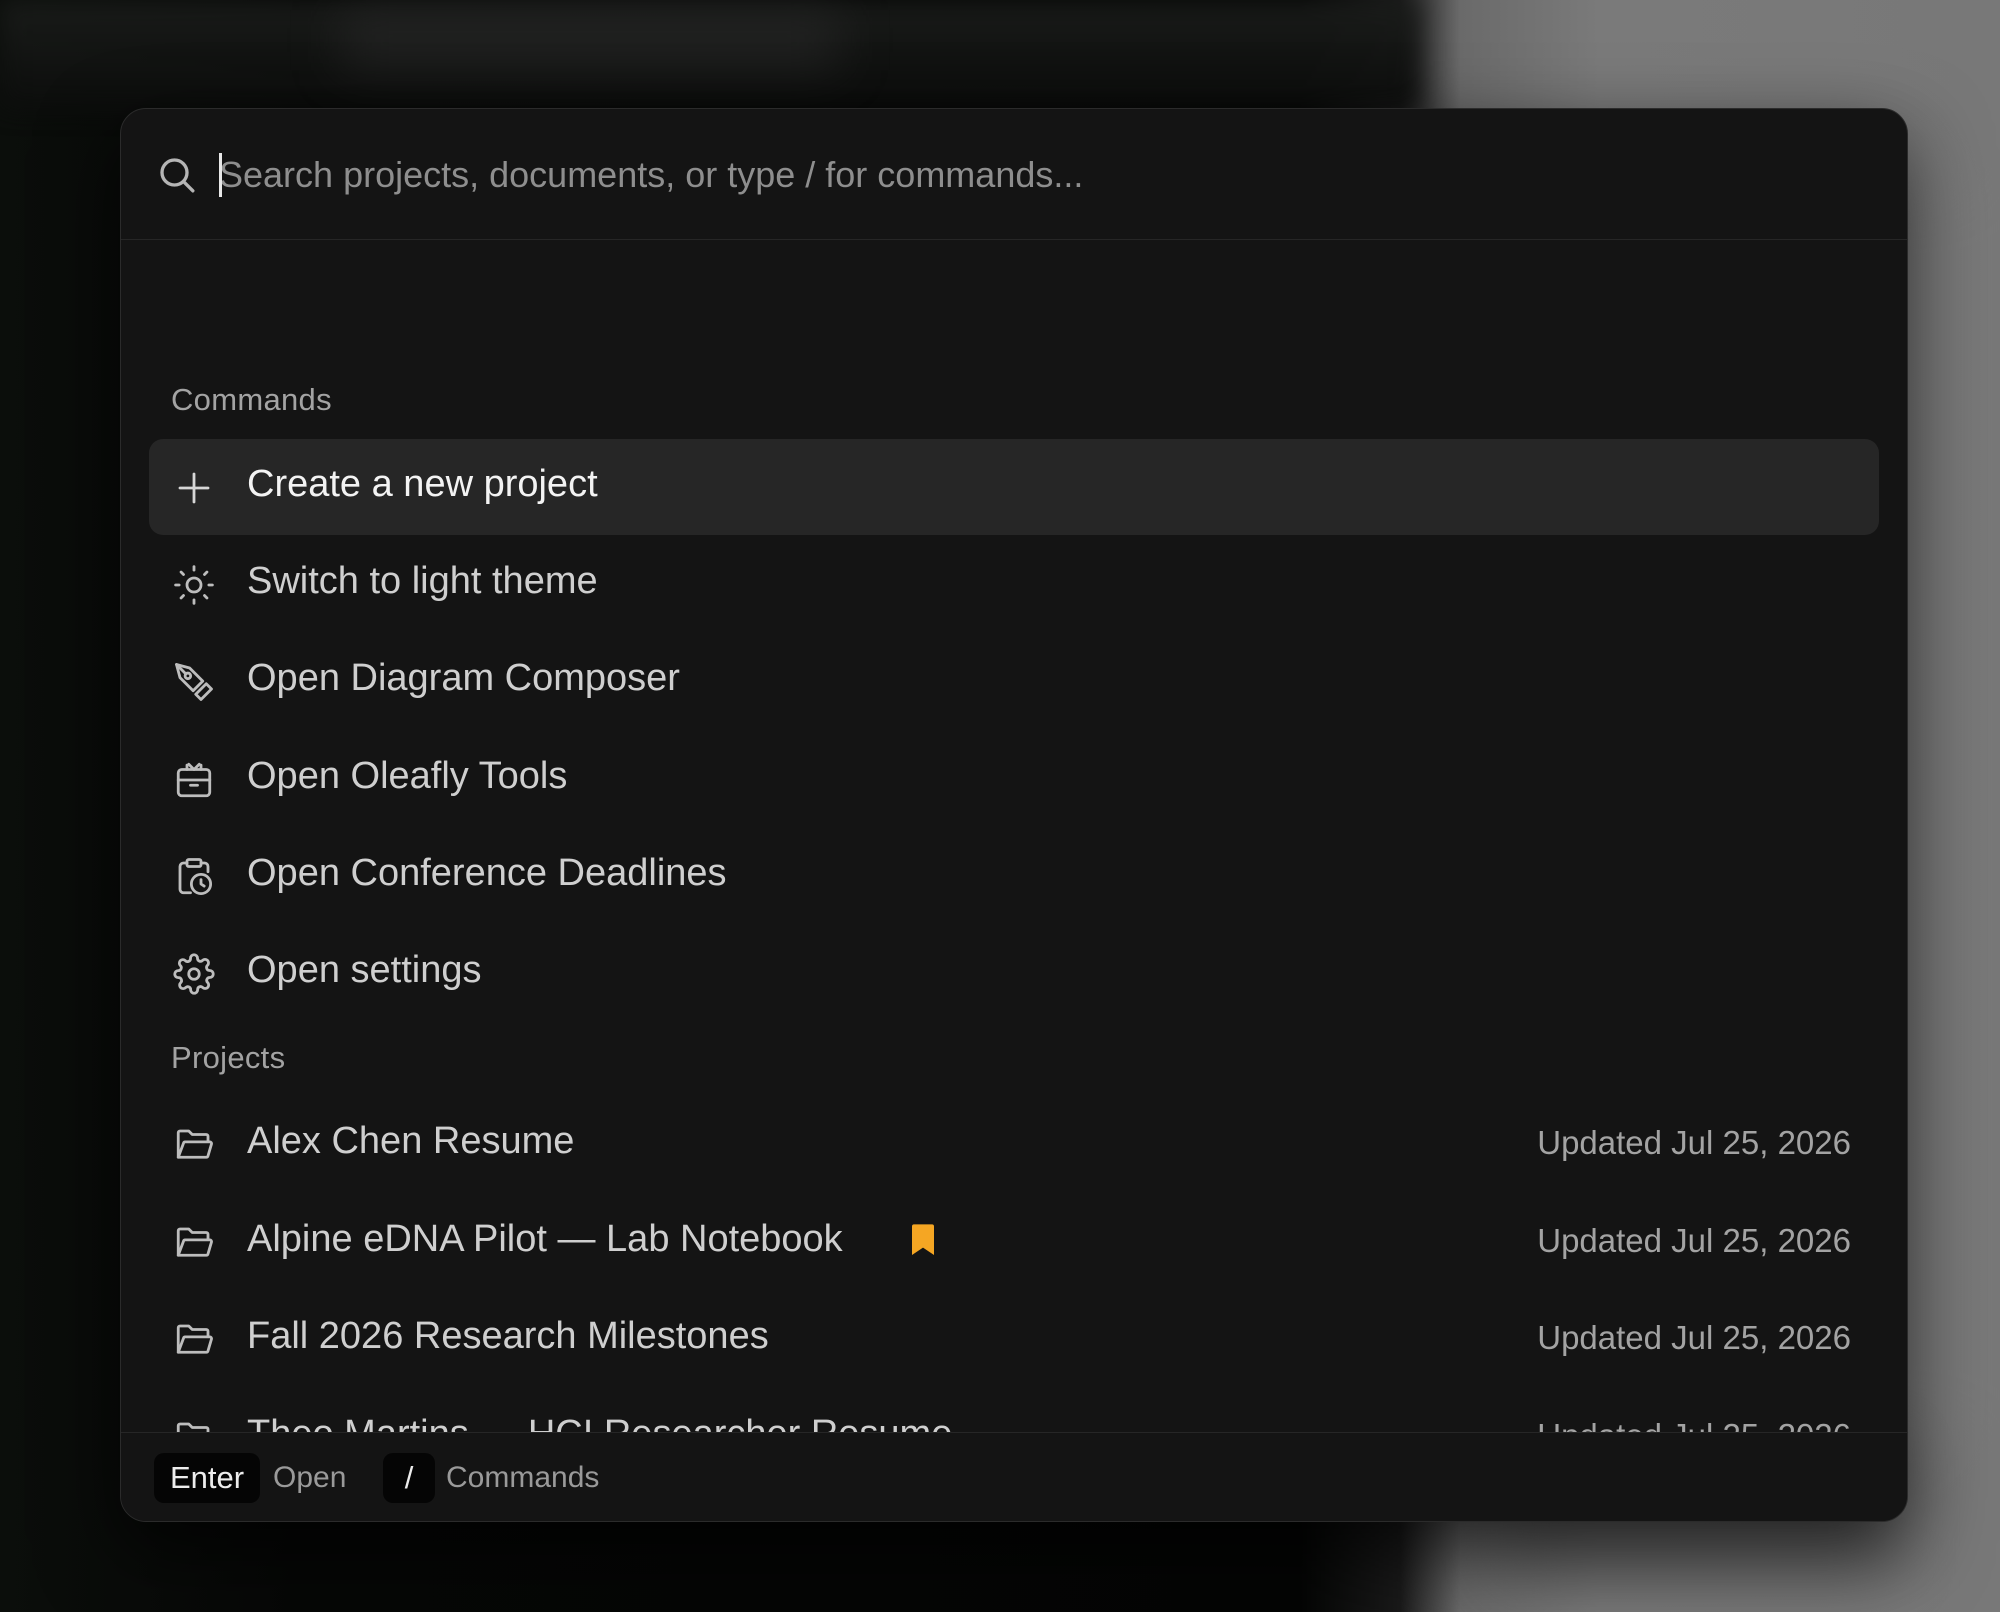 Image resolution: width=2000 pixels, height=1612 pixels. What do you see at coordinates (1014, 584) in the screenshot?
I see `command-switch-theme: Switch to light theme` at bounding box center [1014, 584].